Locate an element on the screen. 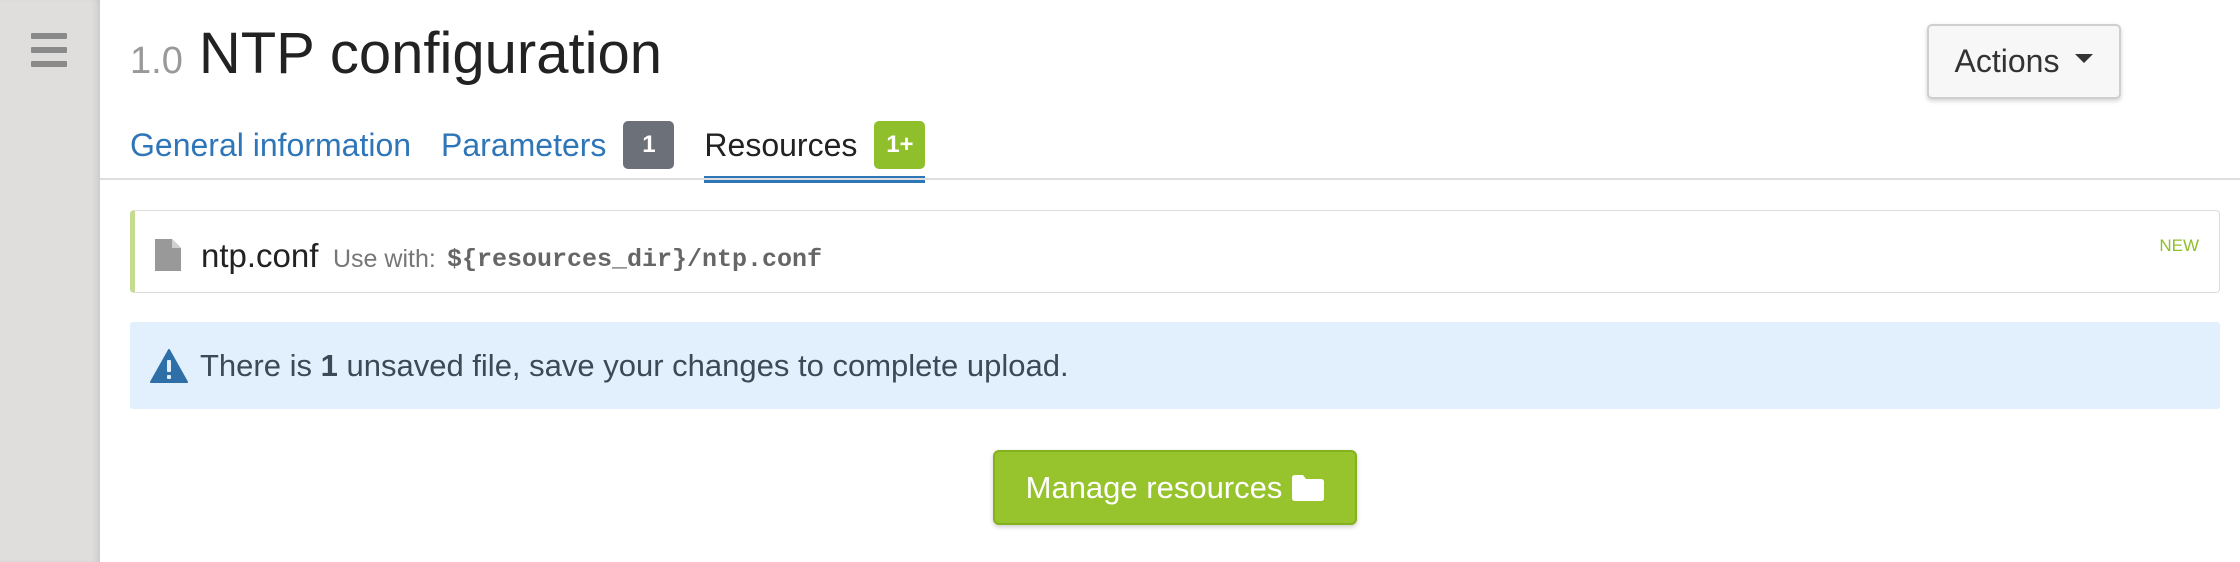 The width and height of the screenshot is (2240, 562). tab-label: General information is located at coordinates (271, 144).